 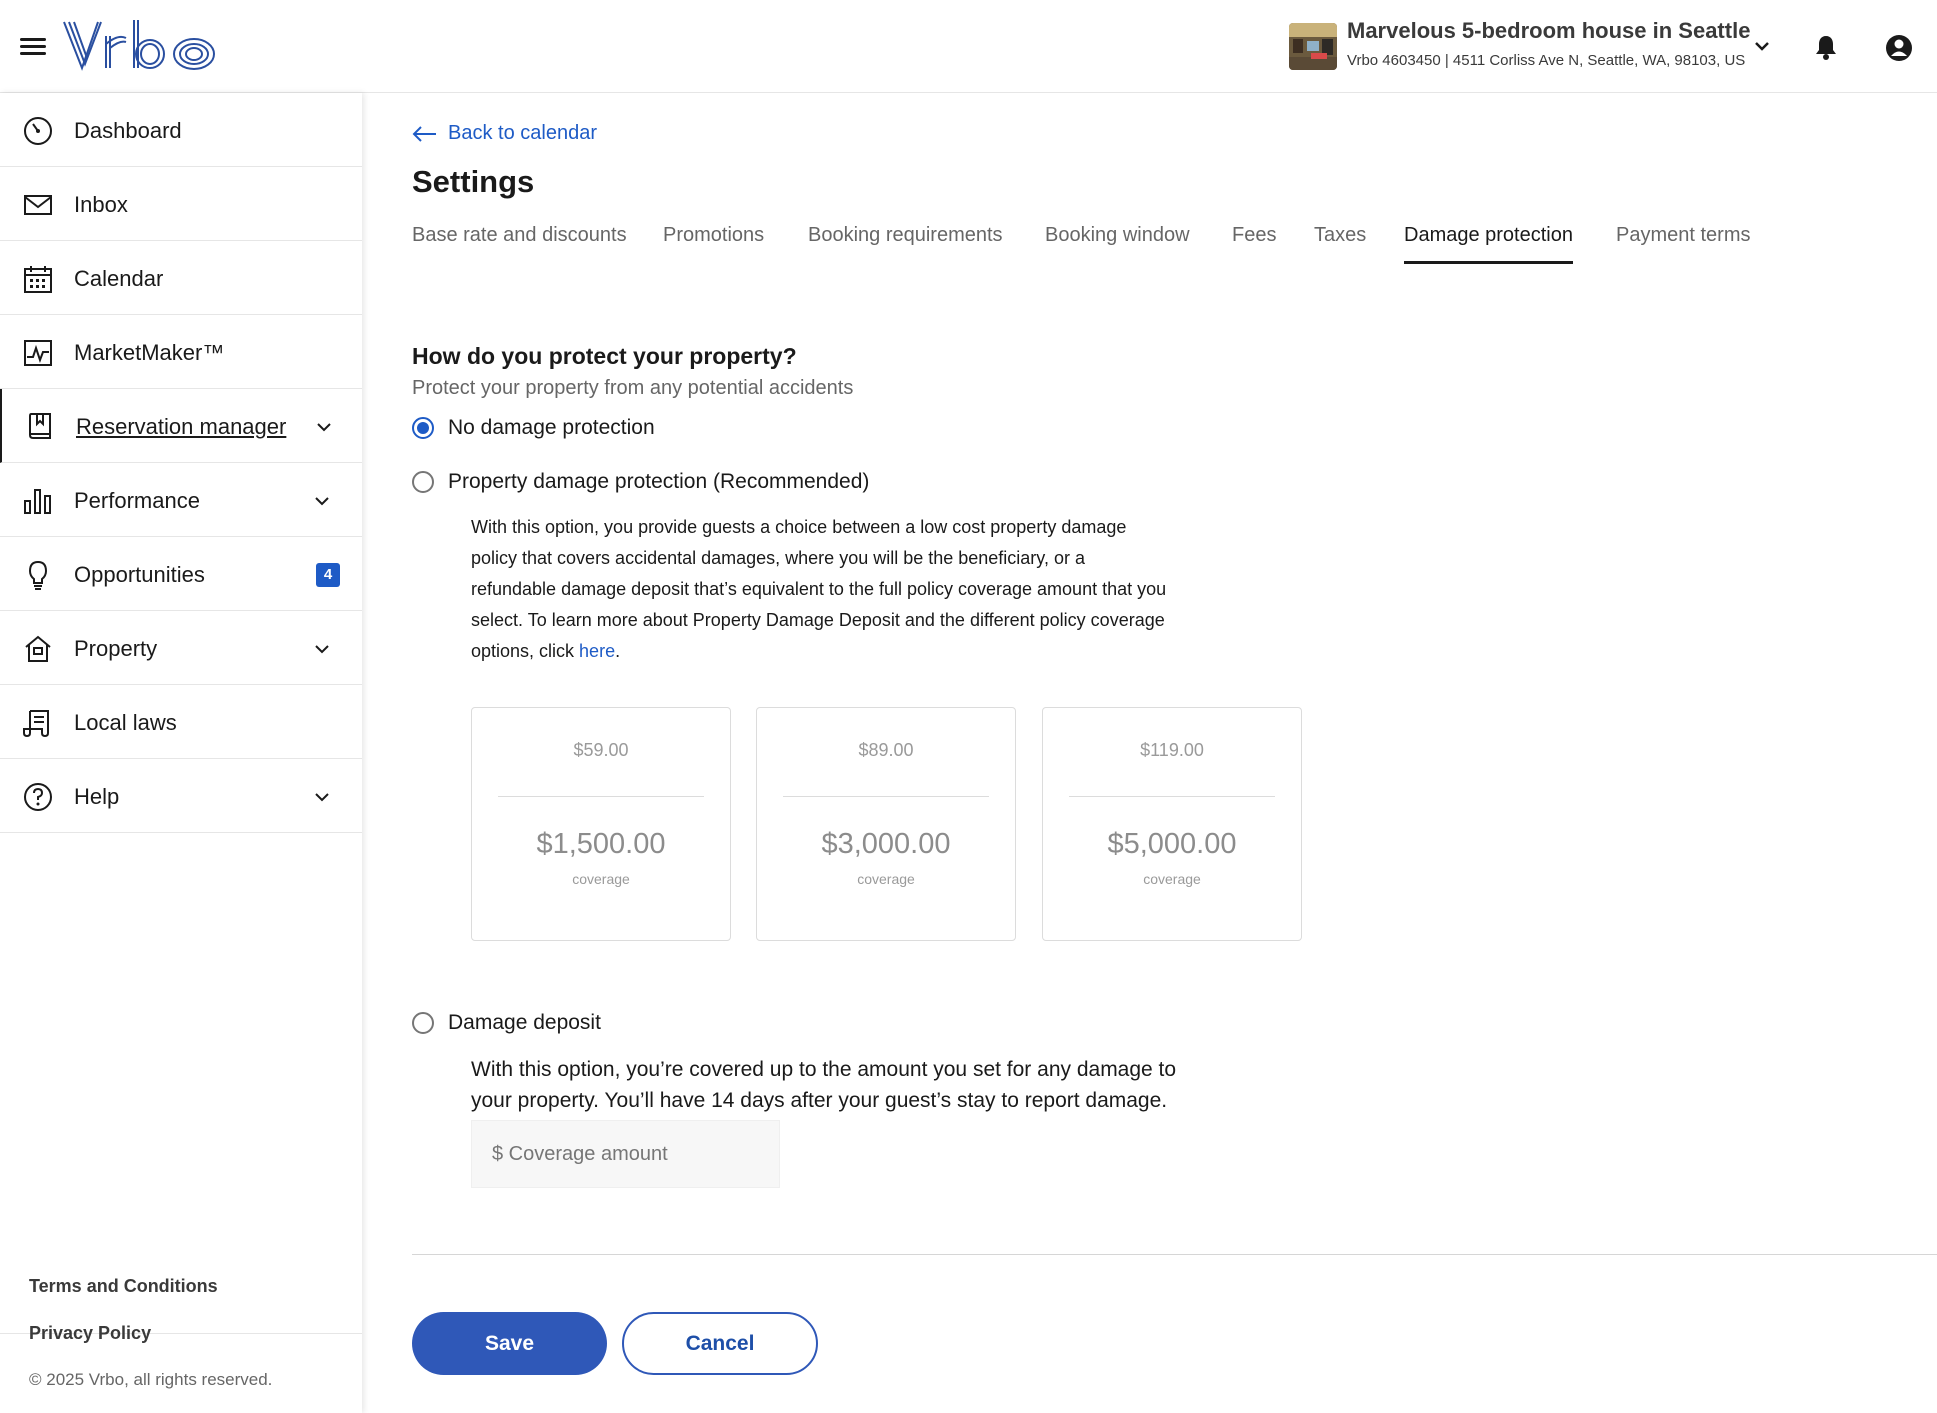 I want to click on cancel-button: Cancel, so click(x=720, y=1343).